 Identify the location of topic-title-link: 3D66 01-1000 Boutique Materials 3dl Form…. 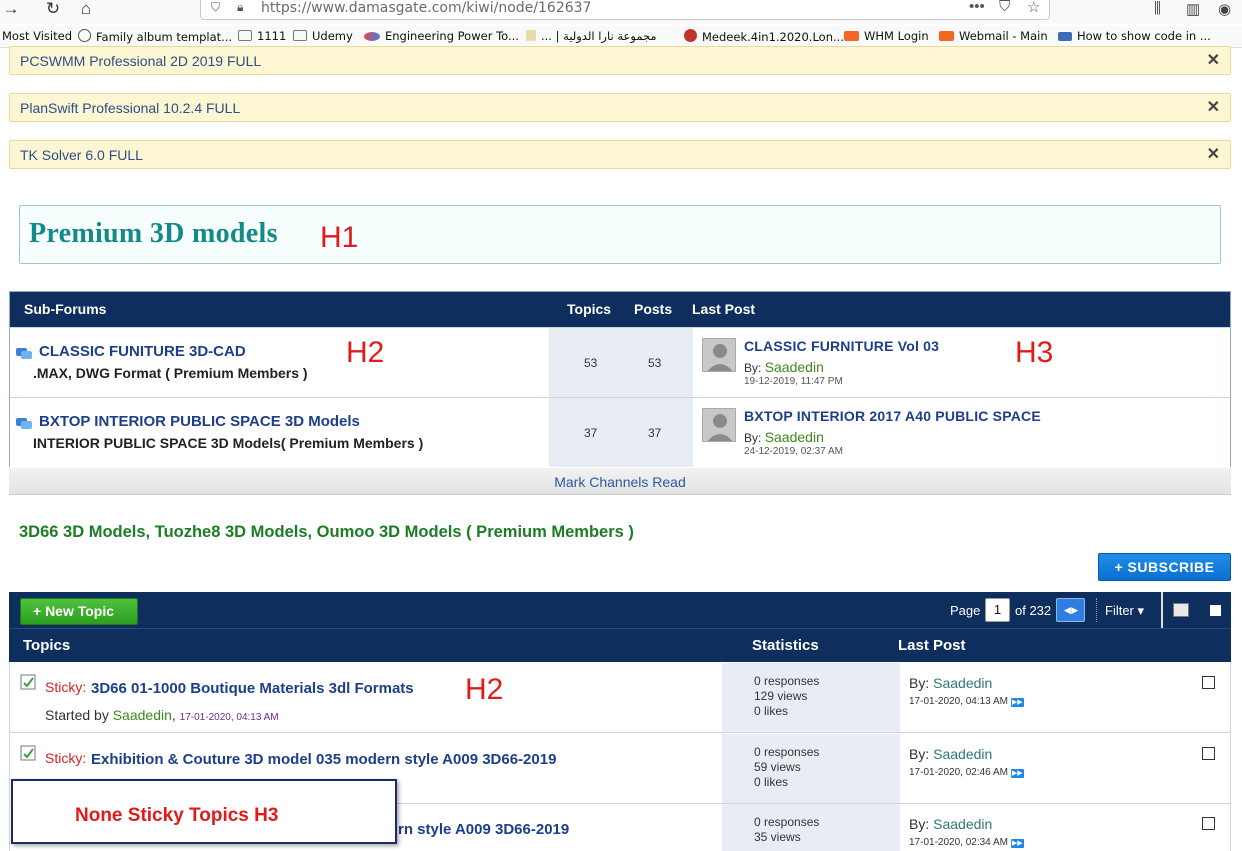
(252, 688).